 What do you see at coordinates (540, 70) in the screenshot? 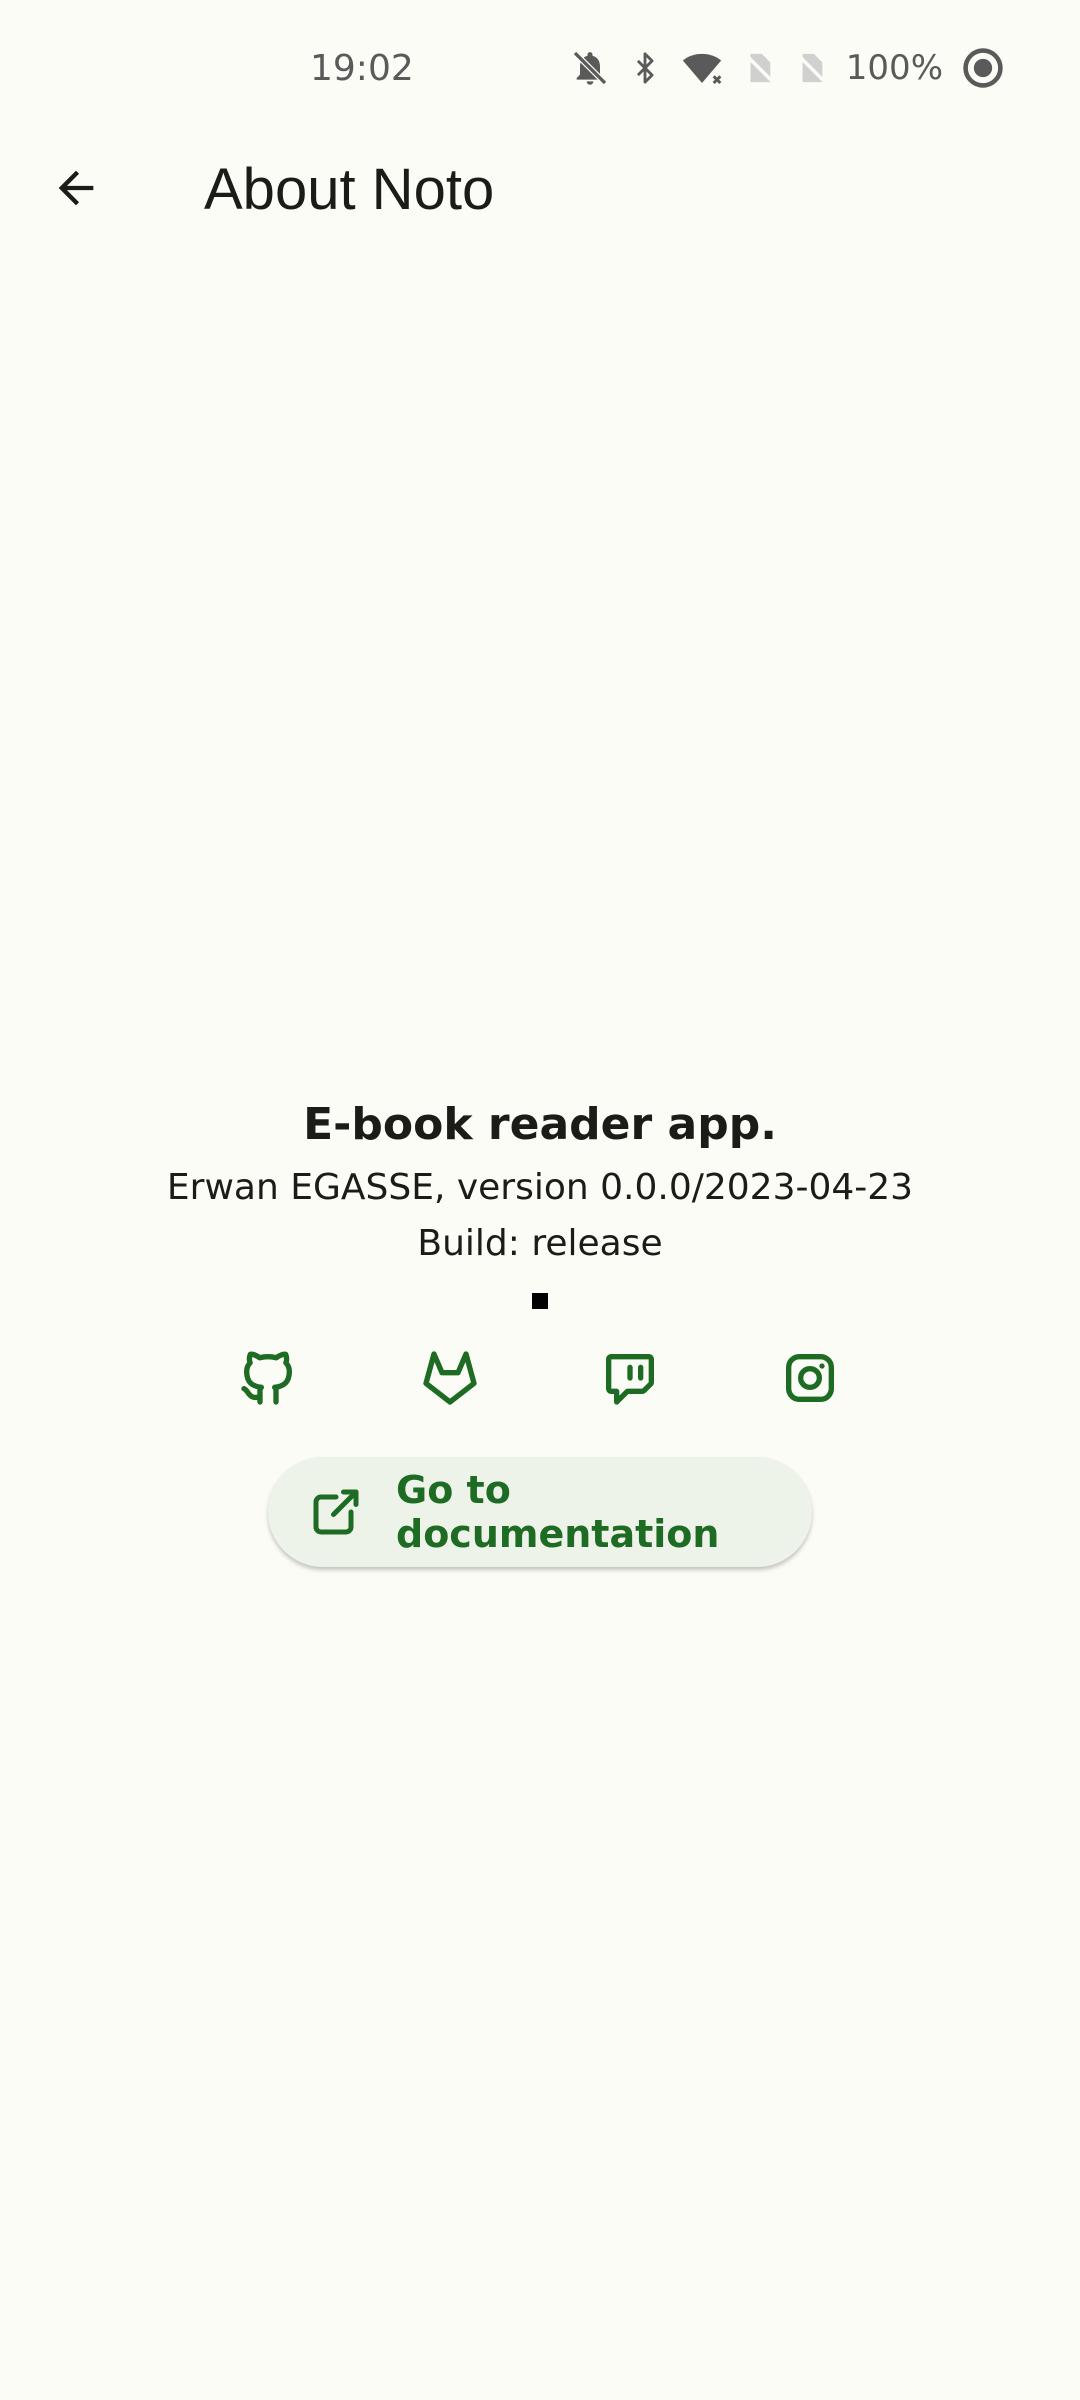
I see `status-bar: 19:02 100%` at bounding box center [540, 70].